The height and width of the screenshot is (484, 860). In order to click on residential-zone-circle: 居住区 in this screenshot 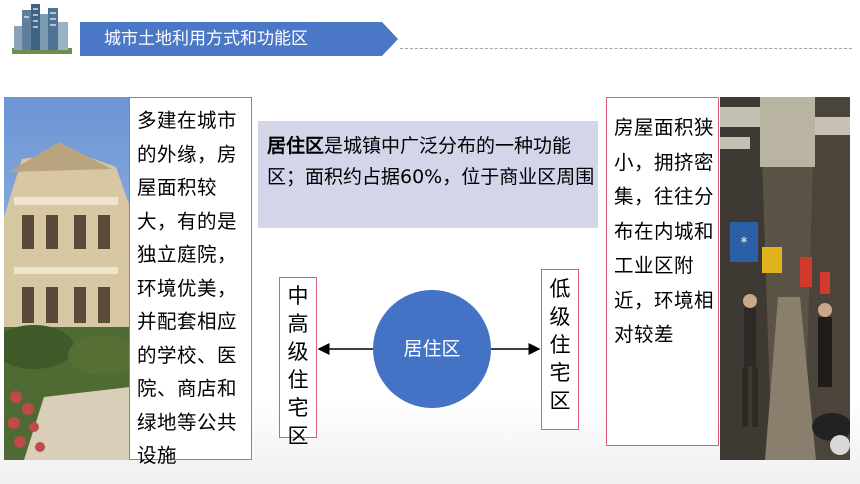, I will do `click(432, 349)`.